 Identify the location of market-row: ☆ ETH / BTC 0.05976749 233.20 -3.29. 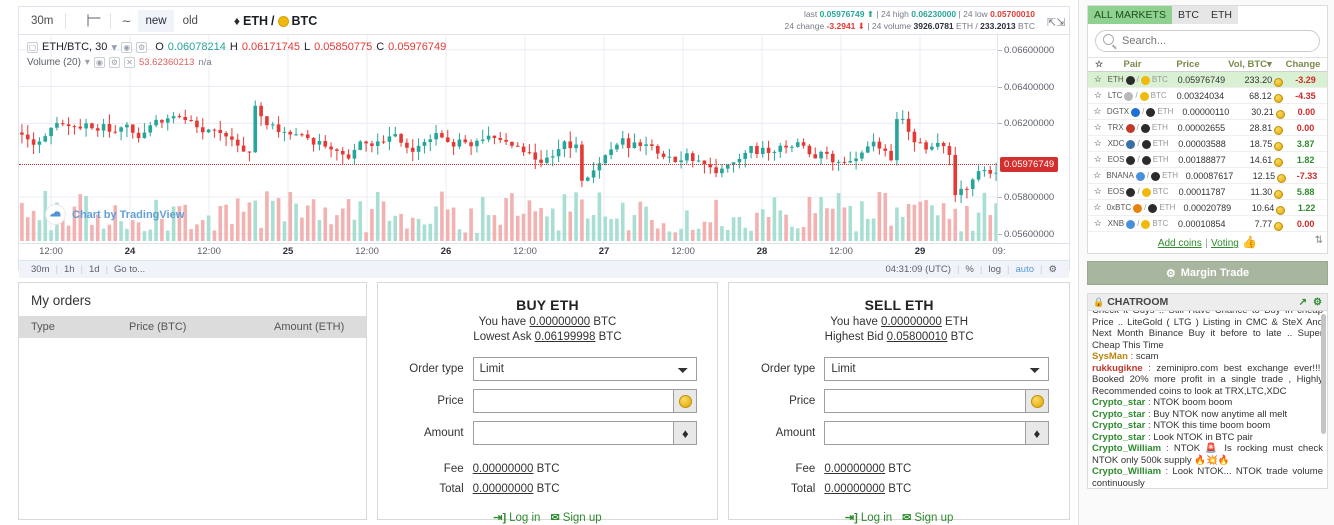
(1207, 80).